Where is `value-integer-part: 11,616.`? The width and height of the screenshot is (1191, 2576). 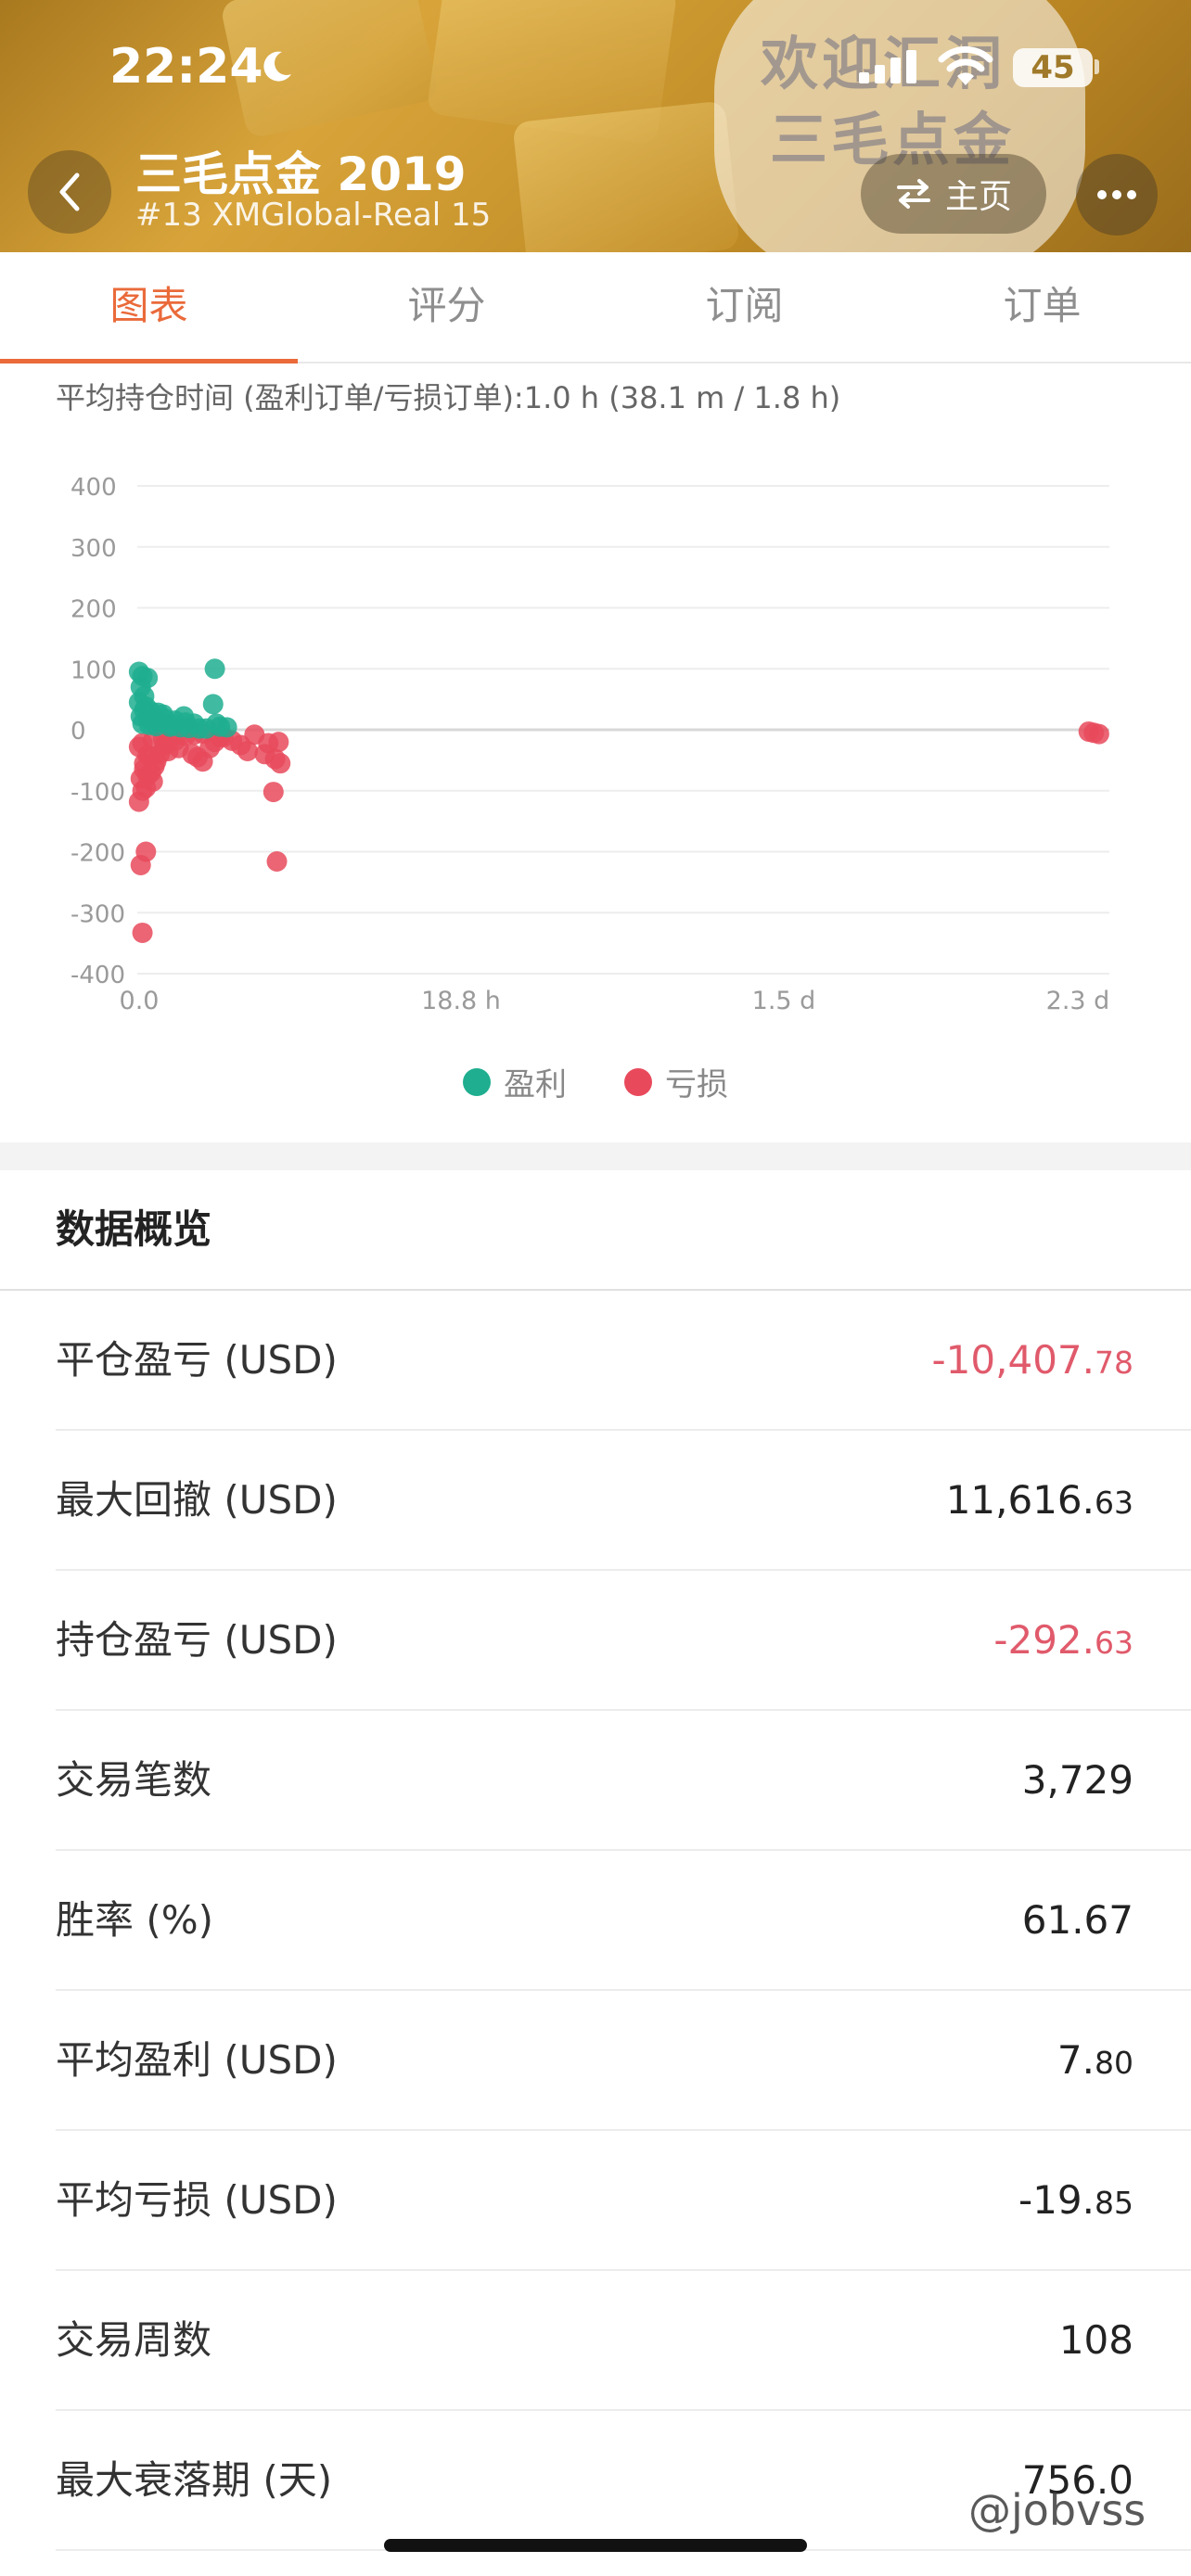
value-integer-part: 11,616. is located at coordinates (1020, 1500).